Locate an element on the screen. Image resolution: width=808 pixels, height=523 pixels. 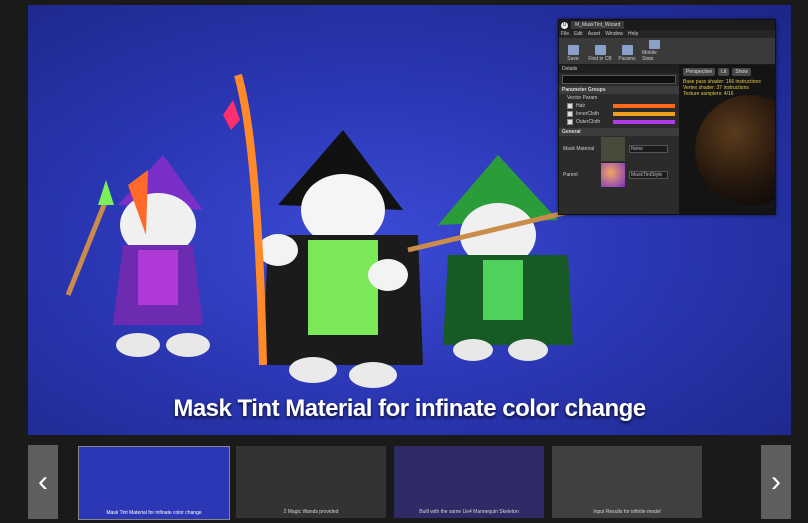
outercloth-color-swatch is located at coordinates (644, 122).